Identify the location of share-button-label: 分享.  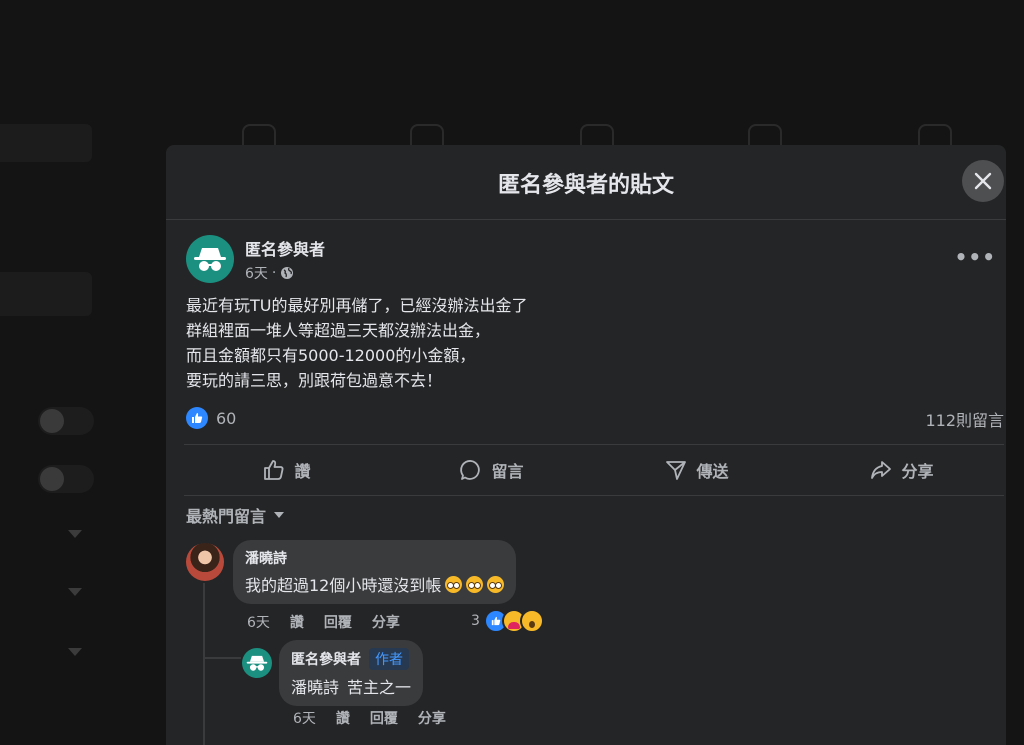
(917, 471).